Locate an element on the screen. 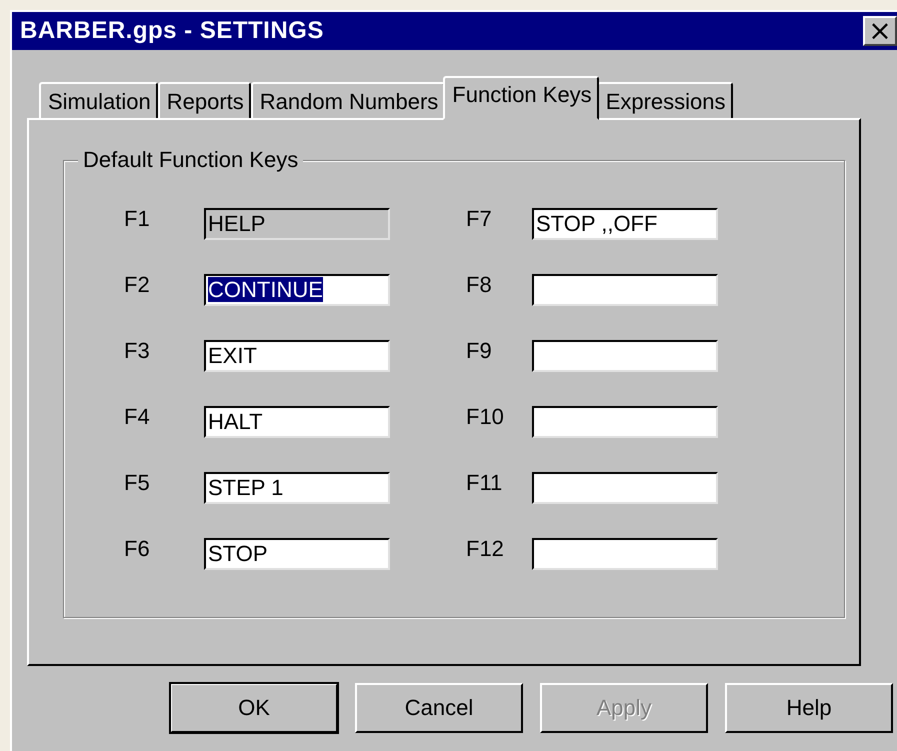  key-label: F7 is located at coordinates (479, 219).